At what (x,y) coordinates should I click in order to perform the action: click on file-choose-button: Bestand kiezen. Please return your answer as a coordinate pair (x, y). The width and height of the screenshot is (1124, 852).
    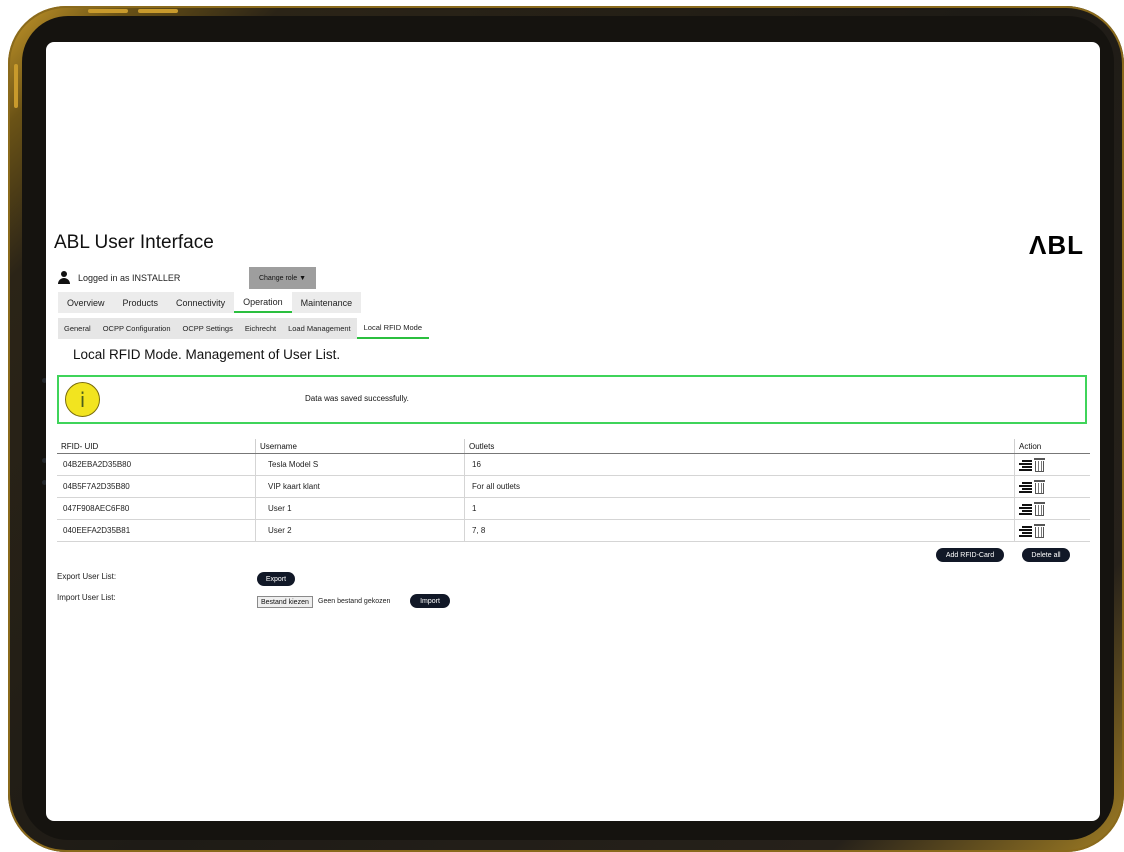
    Looking at the image, I should click on (285, 602).